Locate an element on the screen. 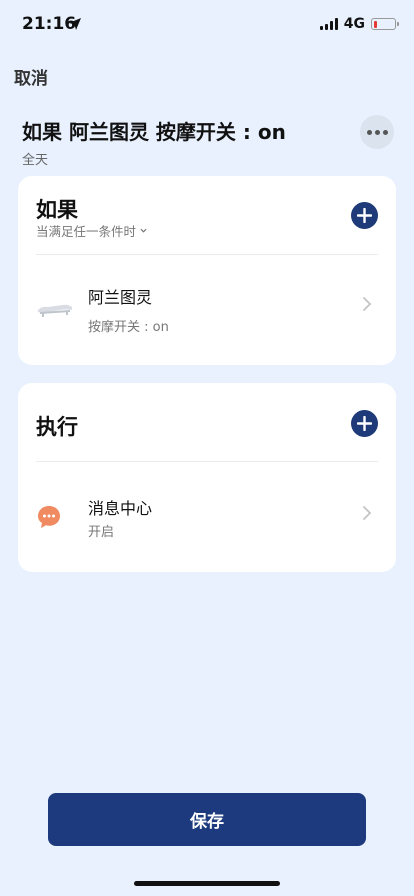  add-condition-button is located at coordinates (364, 215).